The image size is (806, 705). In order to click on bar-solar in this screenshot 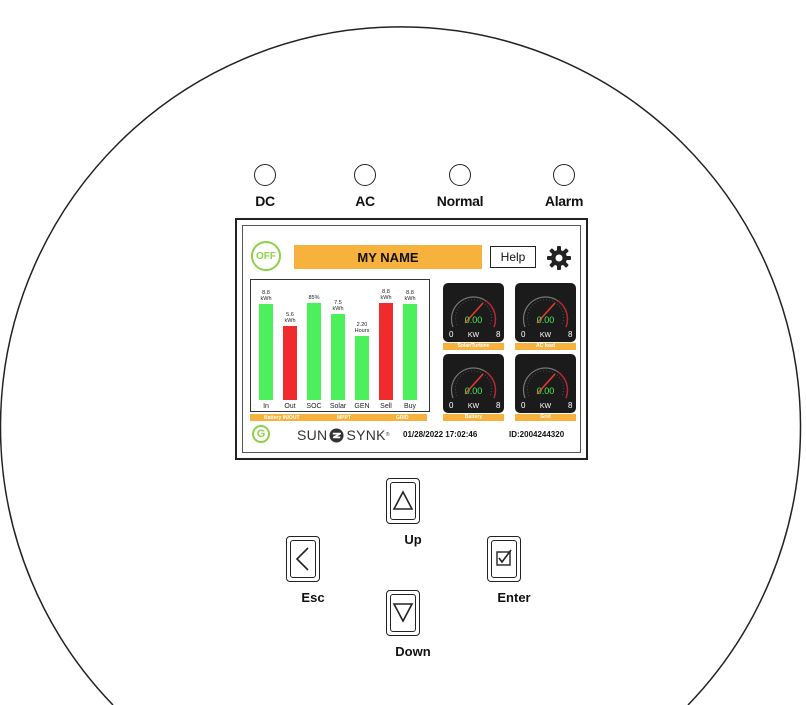, I will do `click(338, 357)`.